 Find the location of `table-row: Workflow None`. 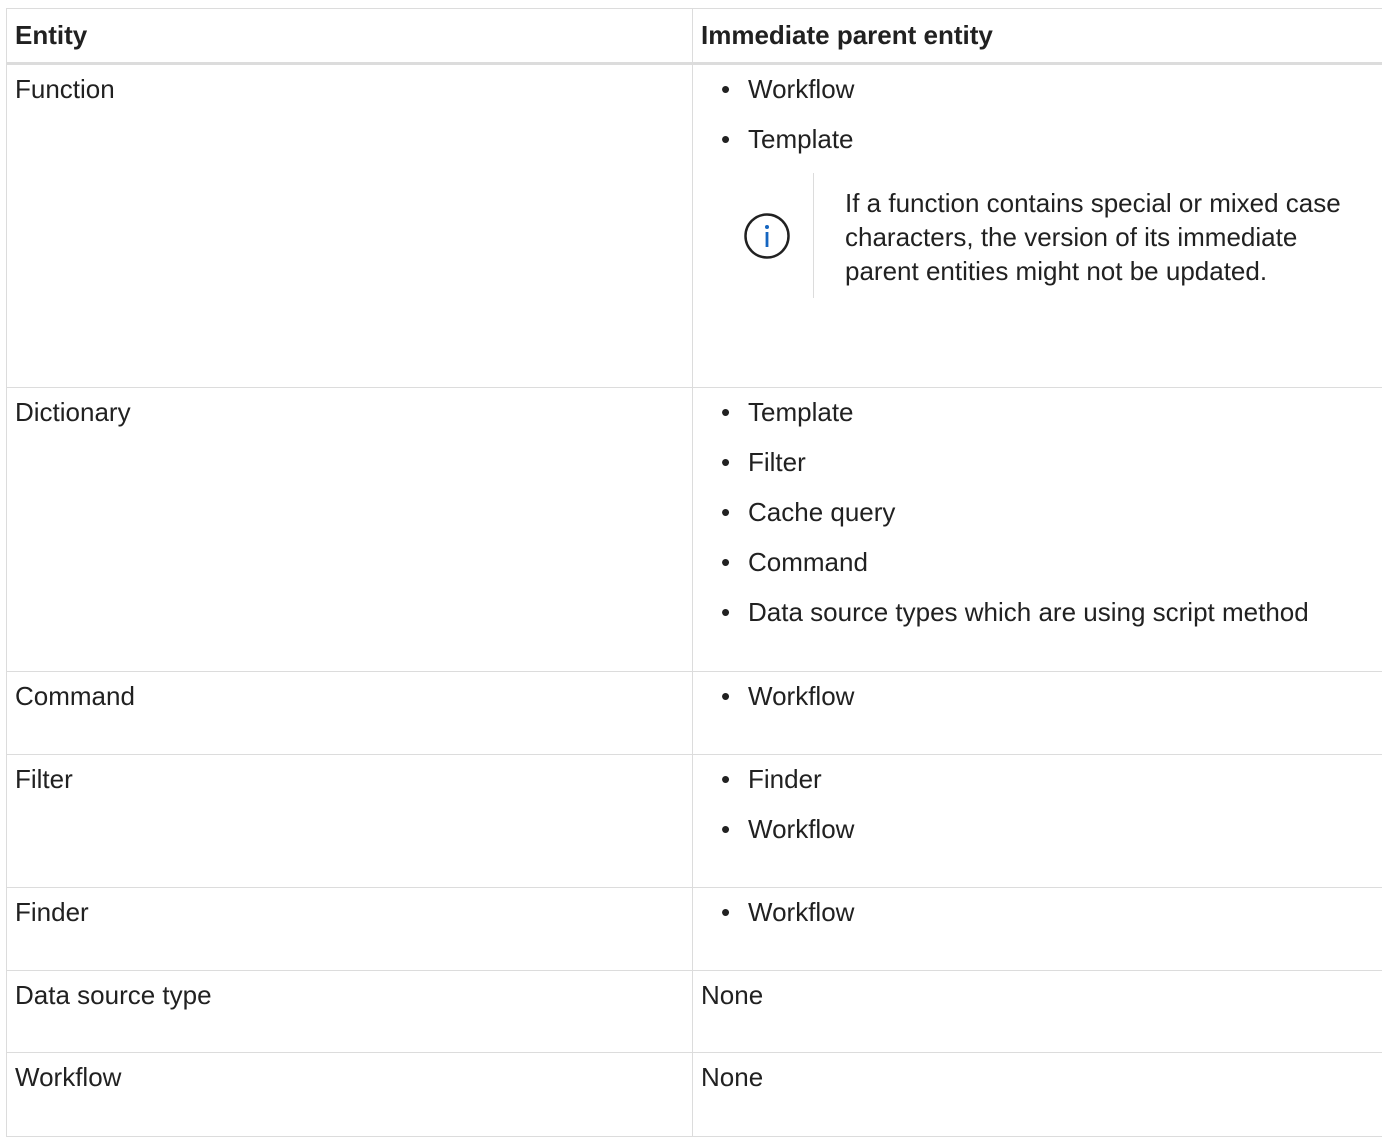

table-row: Workflow None is located at coordinates (694, 1095).